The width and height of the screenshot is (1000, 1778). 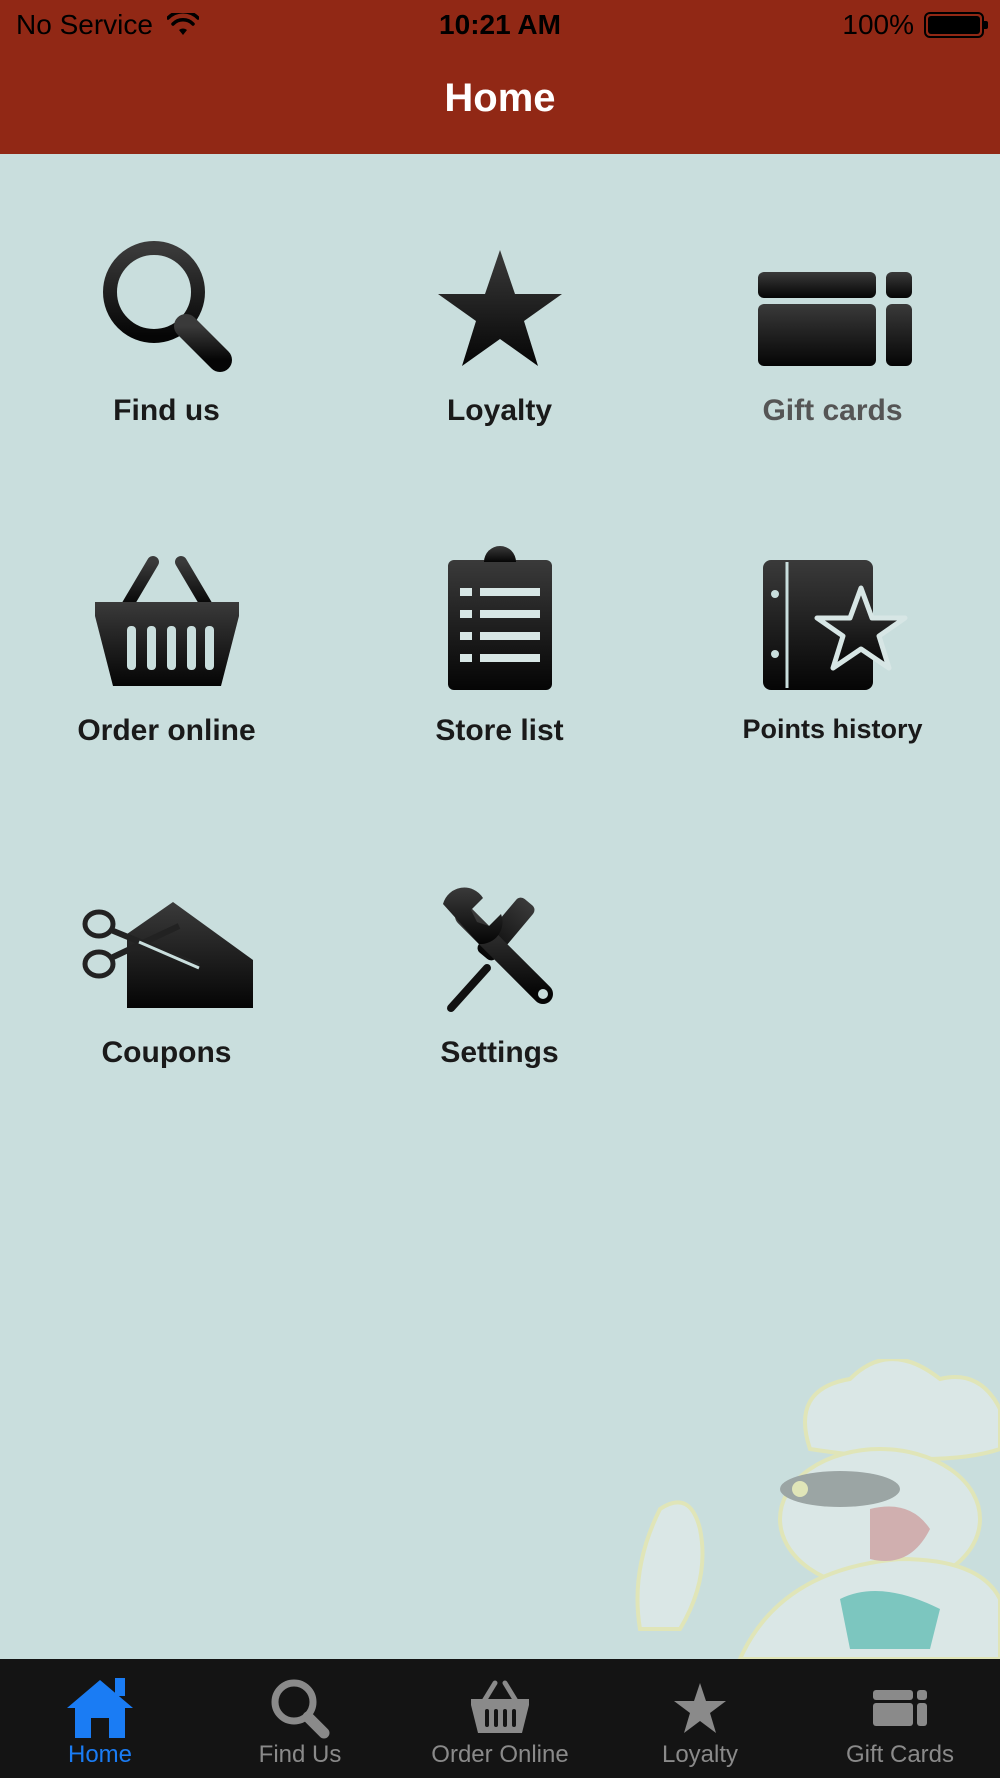 I want to click on tab-loyalty: Loyalty, so click(x=700, y=1718).